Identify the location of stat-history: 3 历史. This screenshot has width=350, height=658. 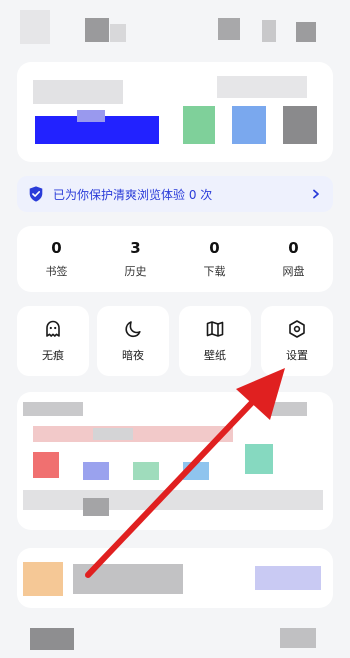
(135, 259).